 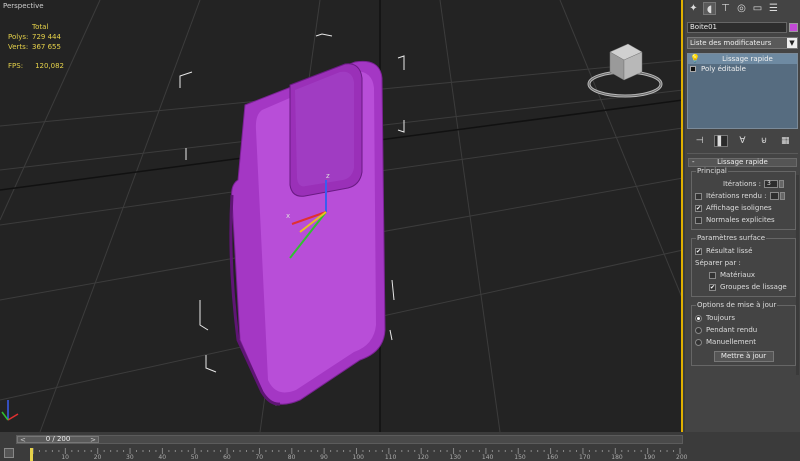 I want to click on fps-label: FPS:, so click(x=16, y=66).